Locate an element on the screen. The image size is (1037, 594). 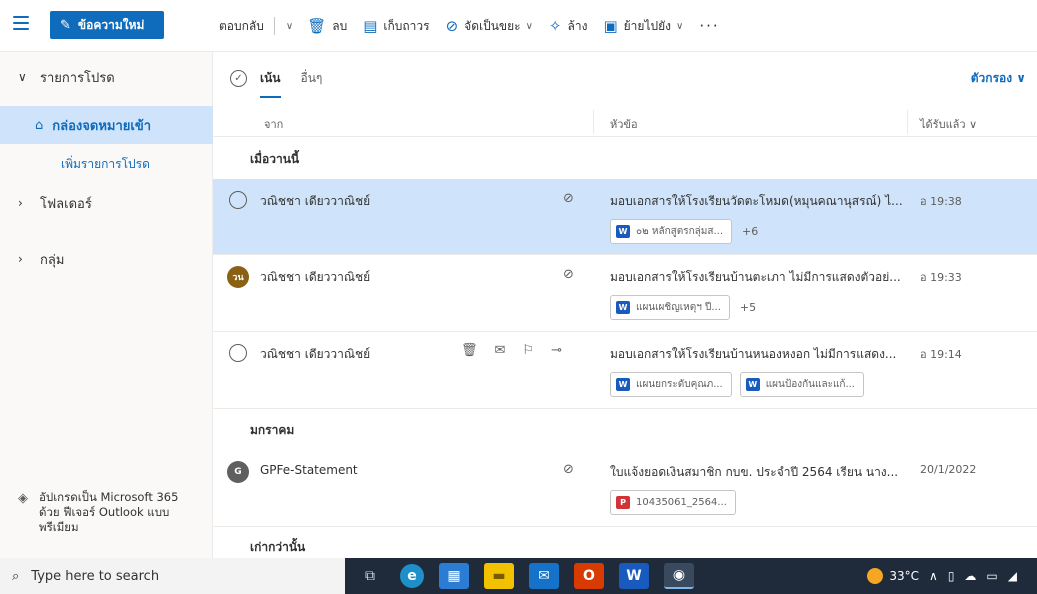
mail-app-icon: ✉ is located at coordinates (544, 576).